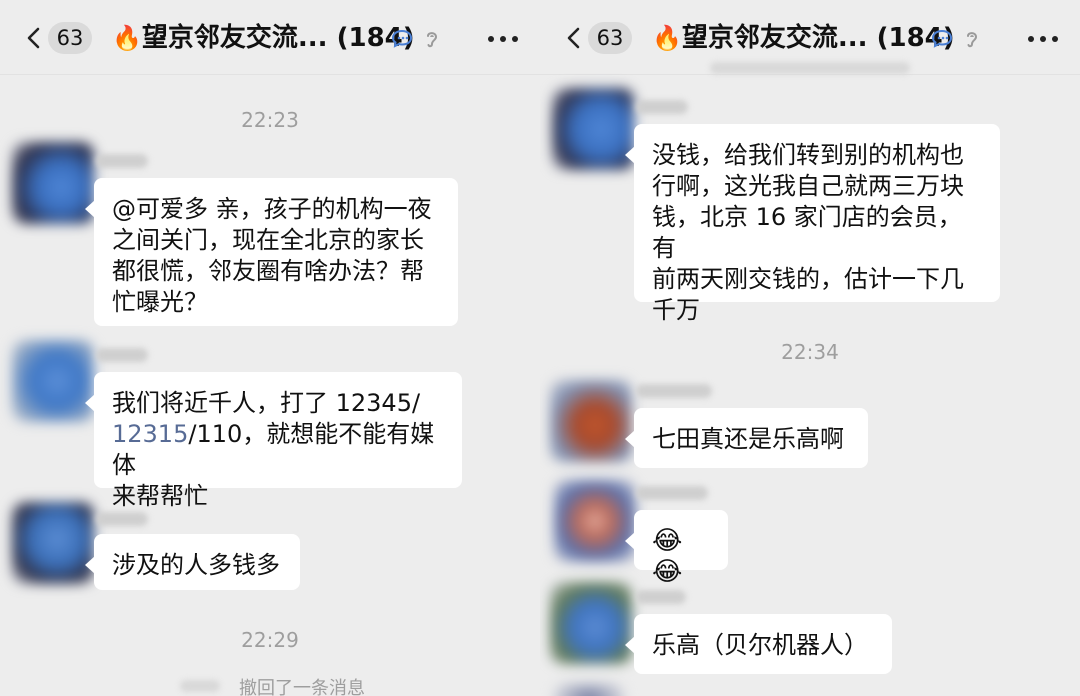 This screenshot has height=696, width=1080. I want to click on timestamp: 22:23, so click(270, 120).